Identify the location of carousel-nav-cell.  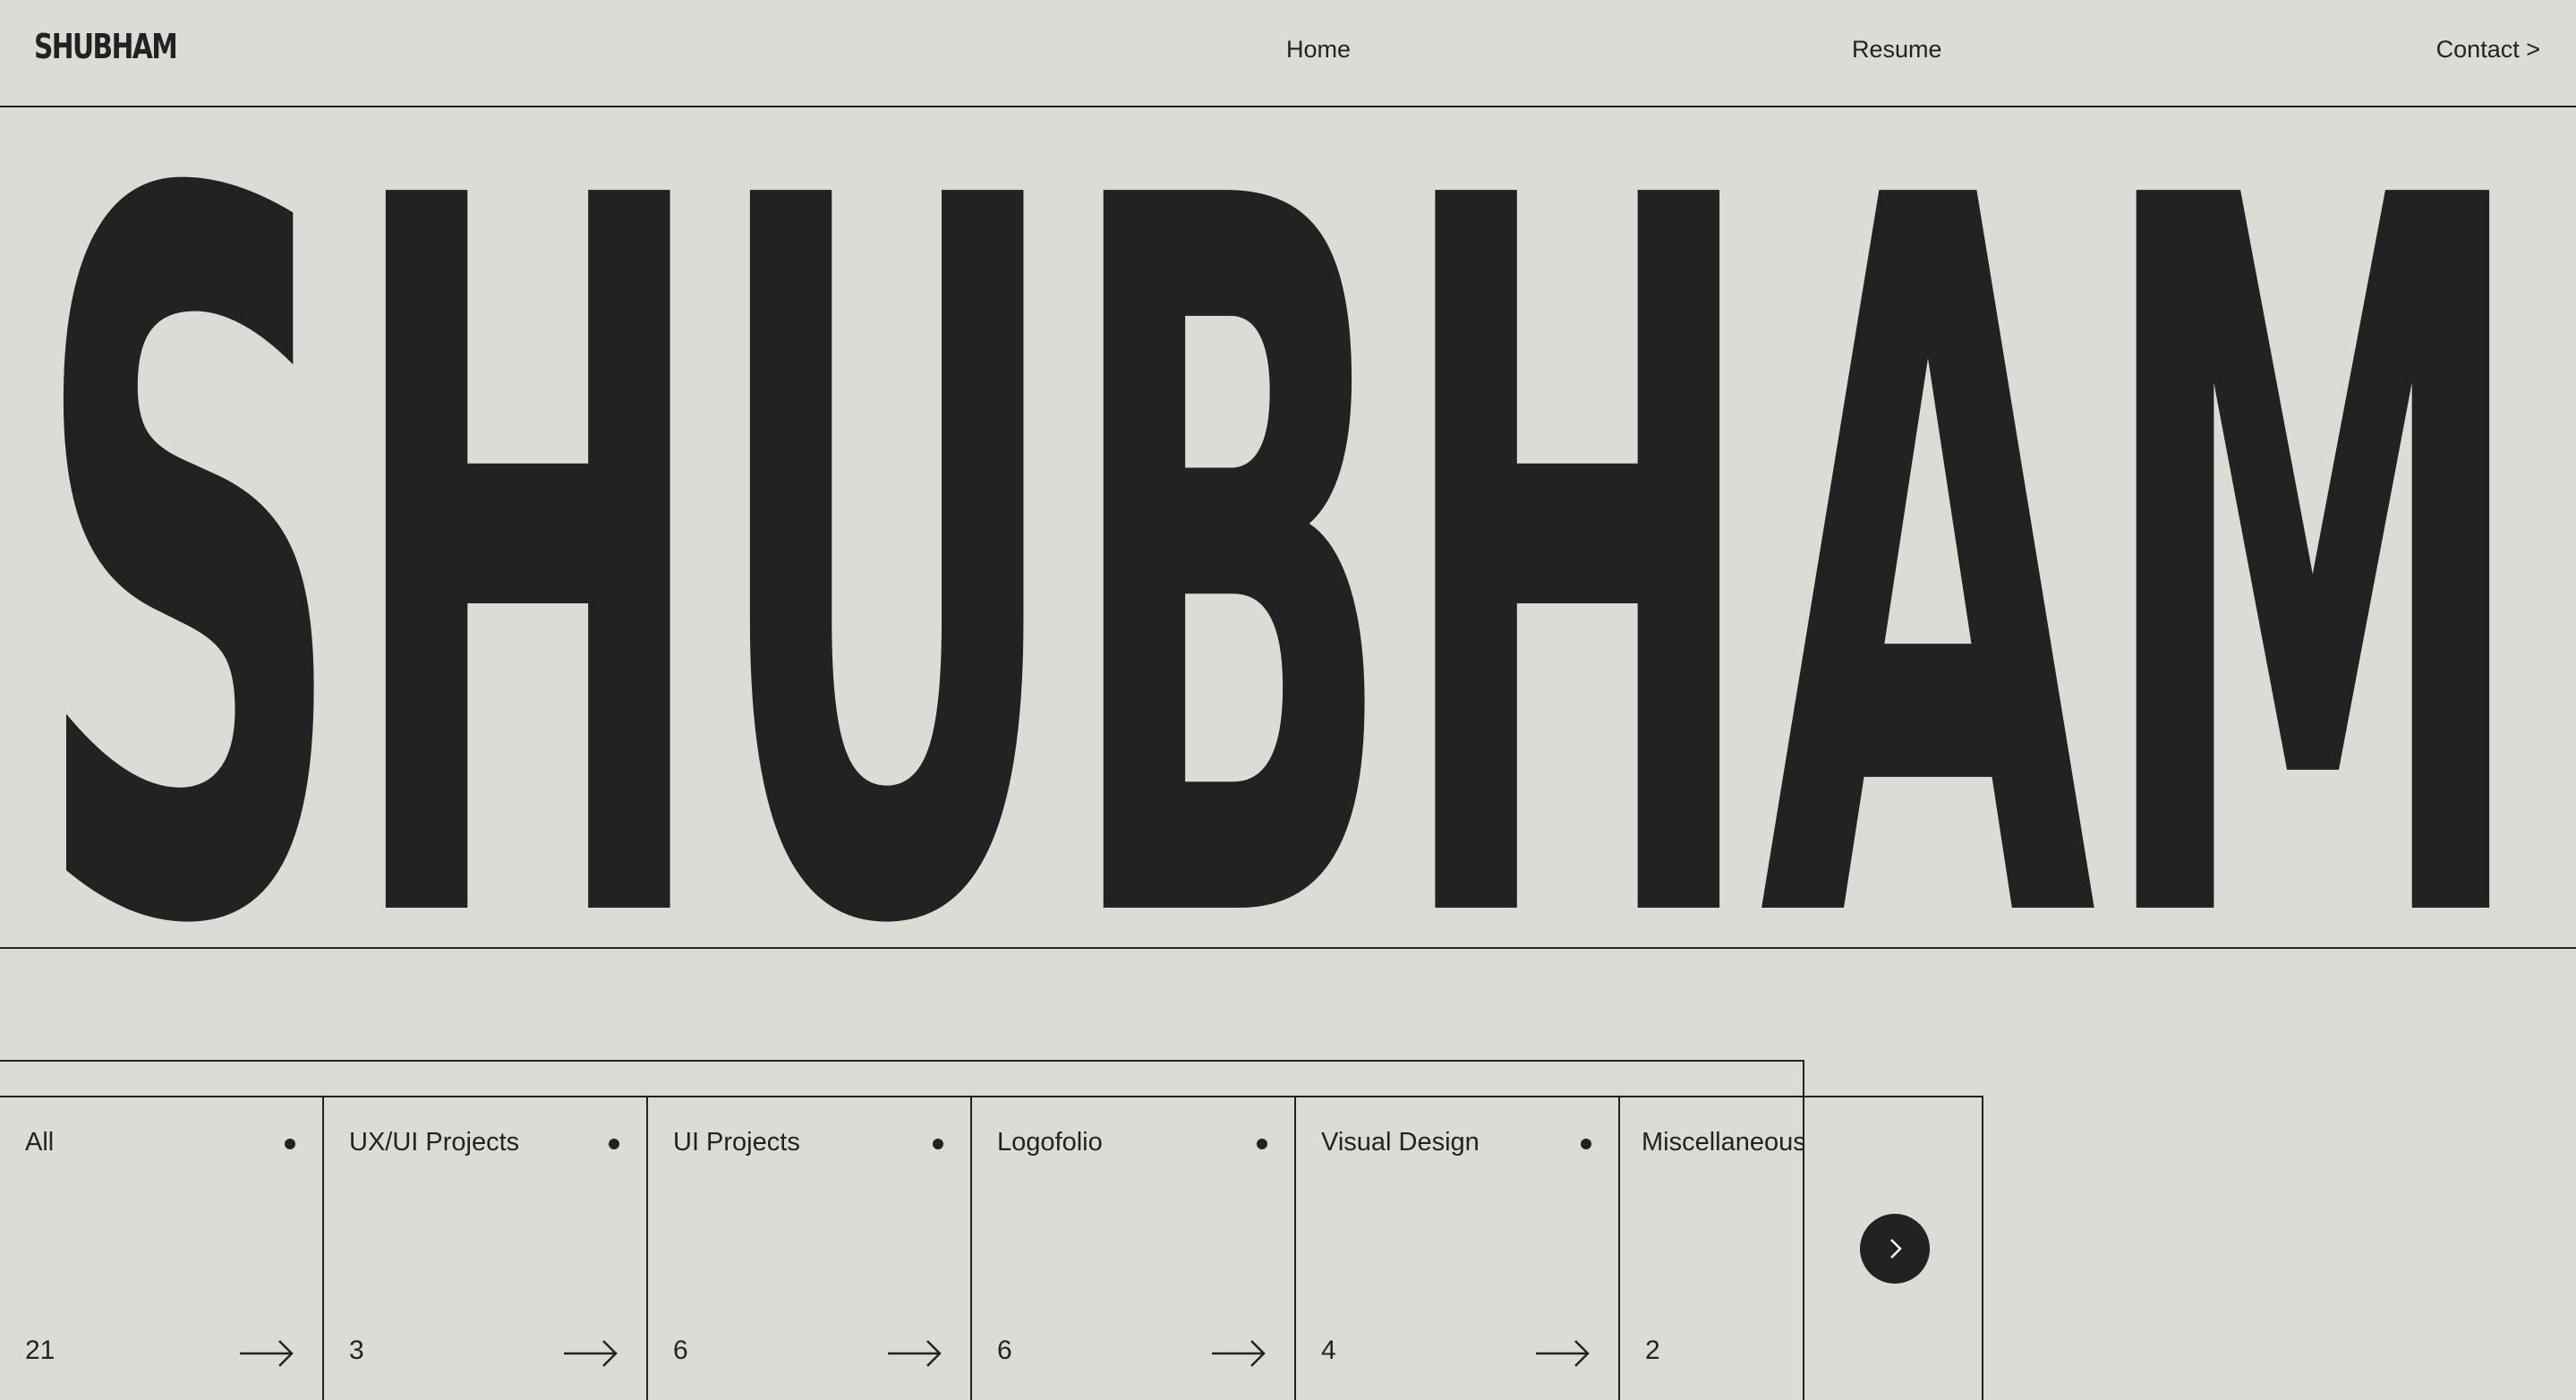
(1893, 1248).